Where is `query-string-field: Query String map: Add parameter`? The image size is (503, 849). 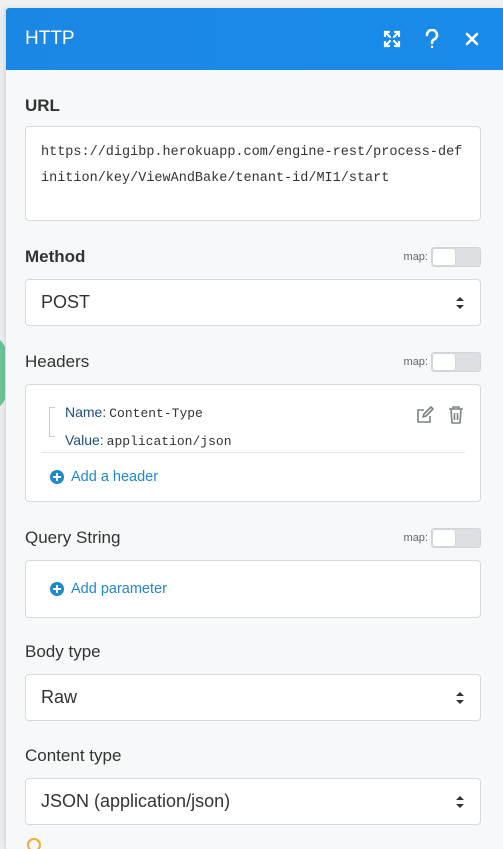
query-string-field: Query String map: Add parameter is located at coordinates (253, 573).